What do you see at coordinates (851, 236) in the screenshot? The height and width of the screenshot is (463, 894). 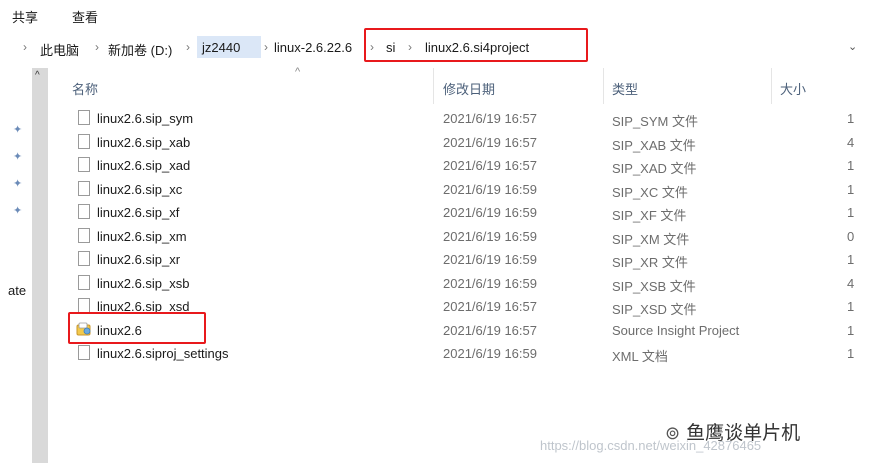 I see `file-size: 0` at bounding box center [851, 236].